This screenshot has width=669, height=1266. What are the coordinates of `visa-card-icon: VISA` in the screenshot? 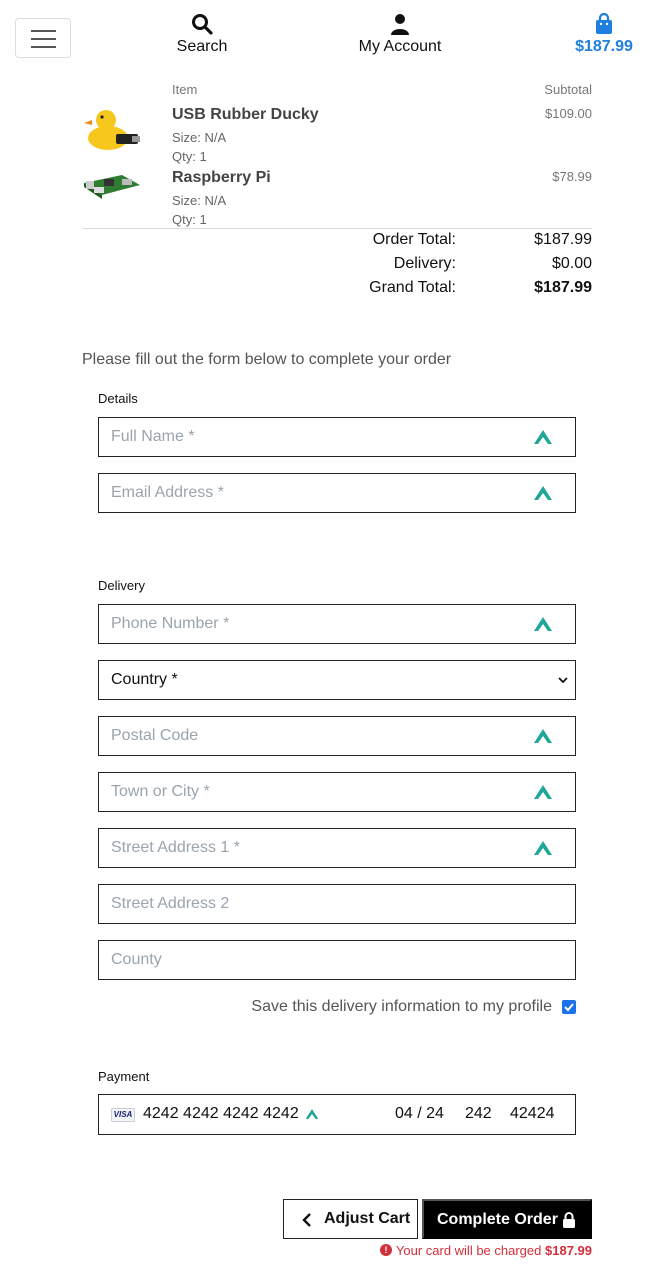 It's located at (123, 1115).